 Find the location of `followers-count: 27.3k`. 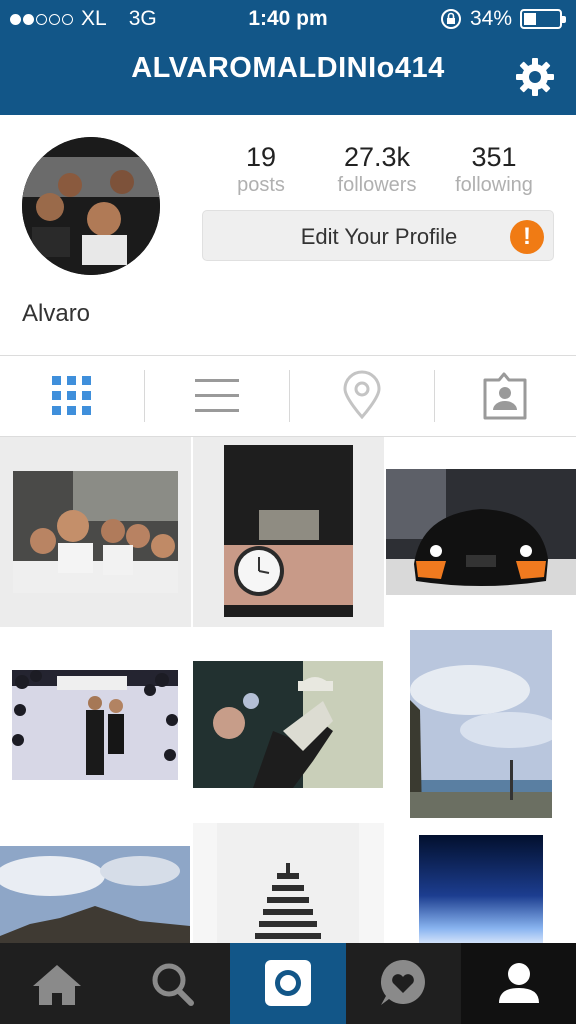

followers-count: 27.3k is located at coordinates (377, 157).